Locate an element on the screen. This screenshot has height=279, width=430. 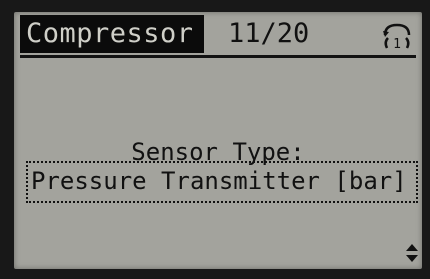
scroll-arrows-graphic is located at coordinates (412, 253).